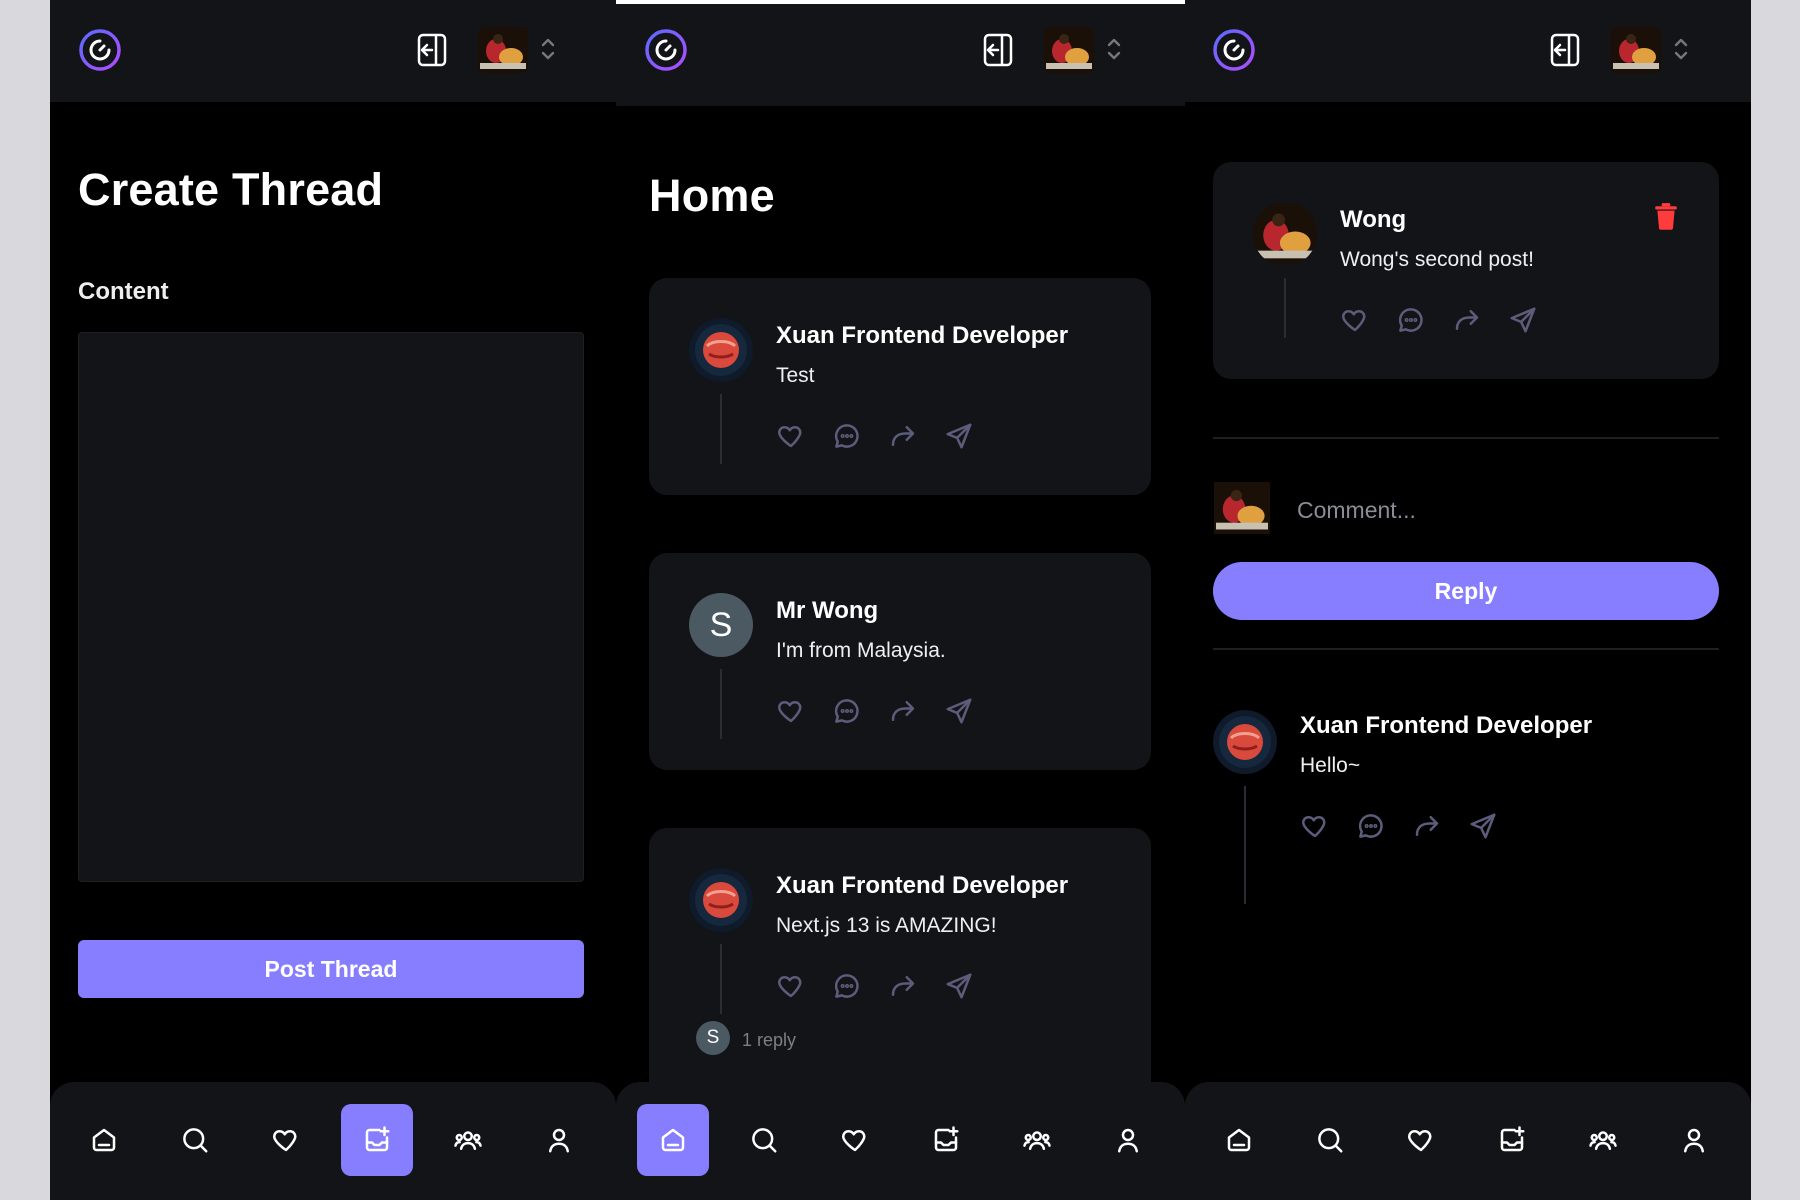 The image size is (1800, 1200). I want to click on thread-actions, so click(1439, 320).